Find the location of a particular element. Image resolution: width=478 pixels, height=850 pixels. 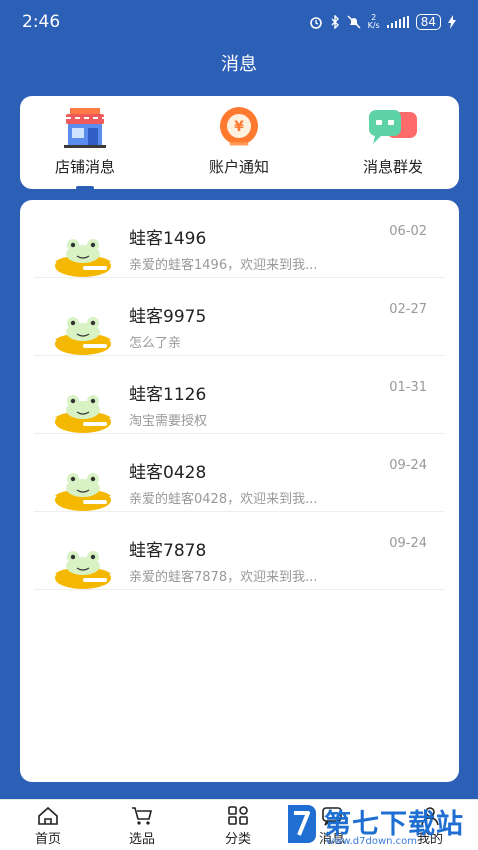

home-icon is located at coordinates (48, 815).